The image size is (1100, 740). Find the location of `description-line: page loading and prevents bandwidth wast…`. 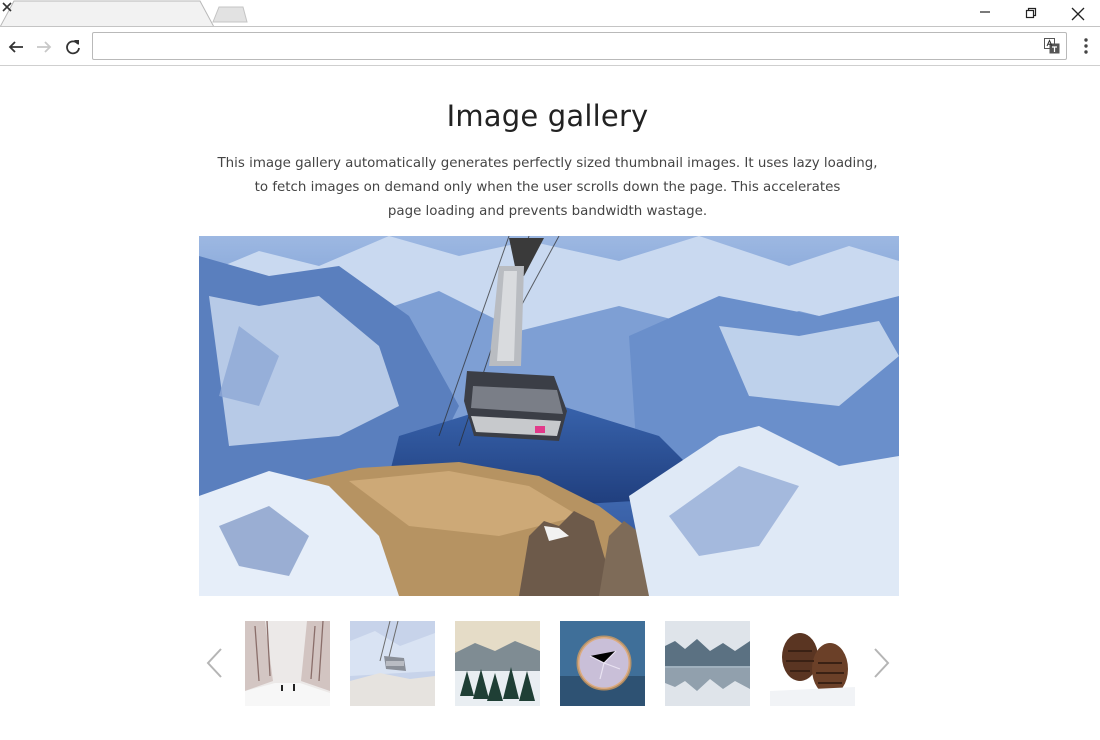

description-line: page loading and prevents bandwidth wast… is located at coordinates (547, 211).